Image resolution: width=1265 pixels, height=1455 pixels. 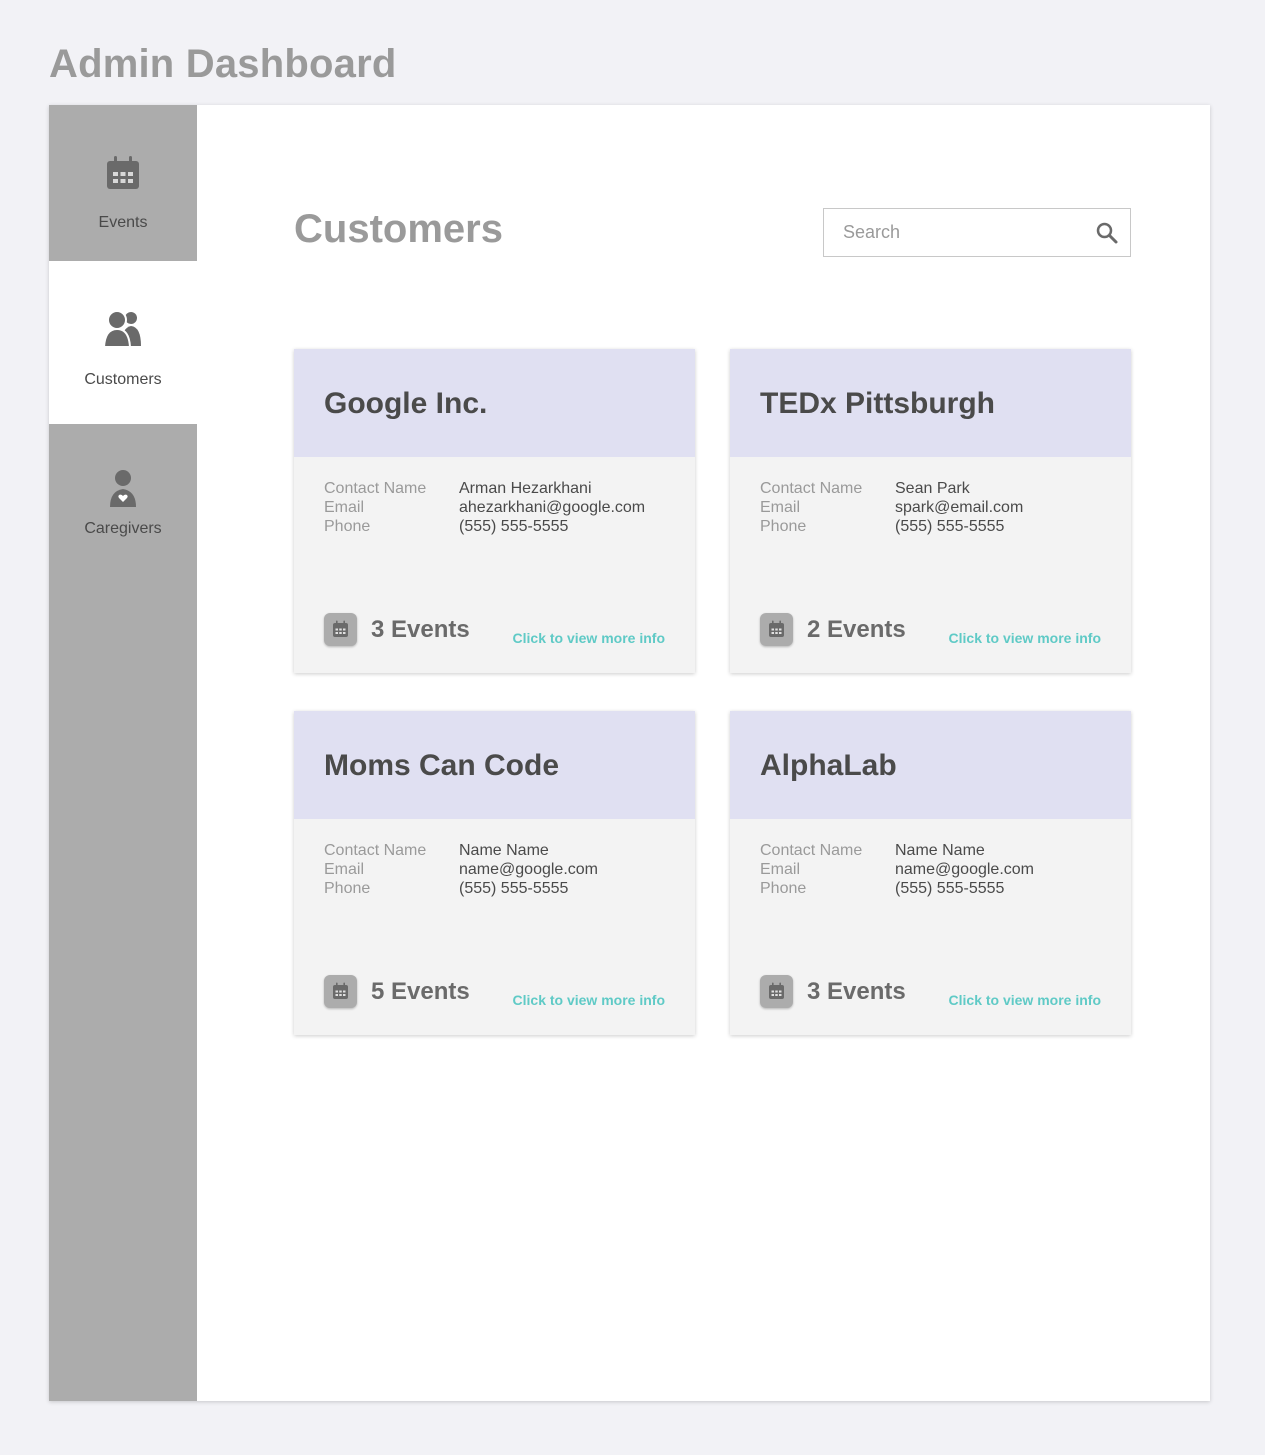 I want to click on customer-name: Google Inc., so click(x=406, y=403).